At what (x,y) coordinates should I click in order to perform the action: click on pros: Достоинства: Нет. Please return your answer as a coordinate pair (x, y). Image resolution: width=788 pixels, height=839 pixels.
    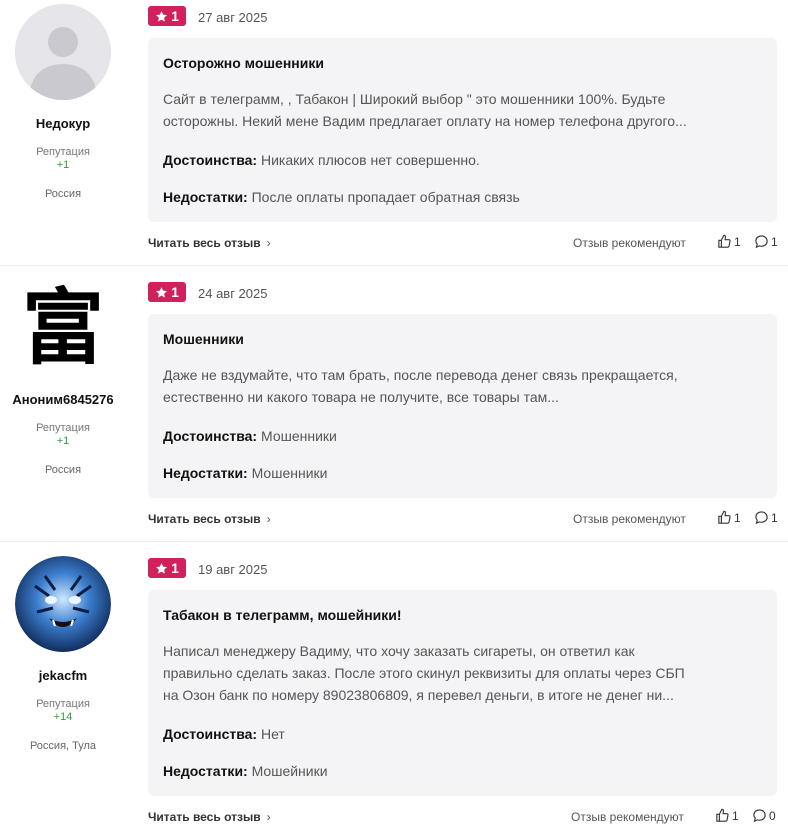
    Looking at the image, I should click on (224, 734).